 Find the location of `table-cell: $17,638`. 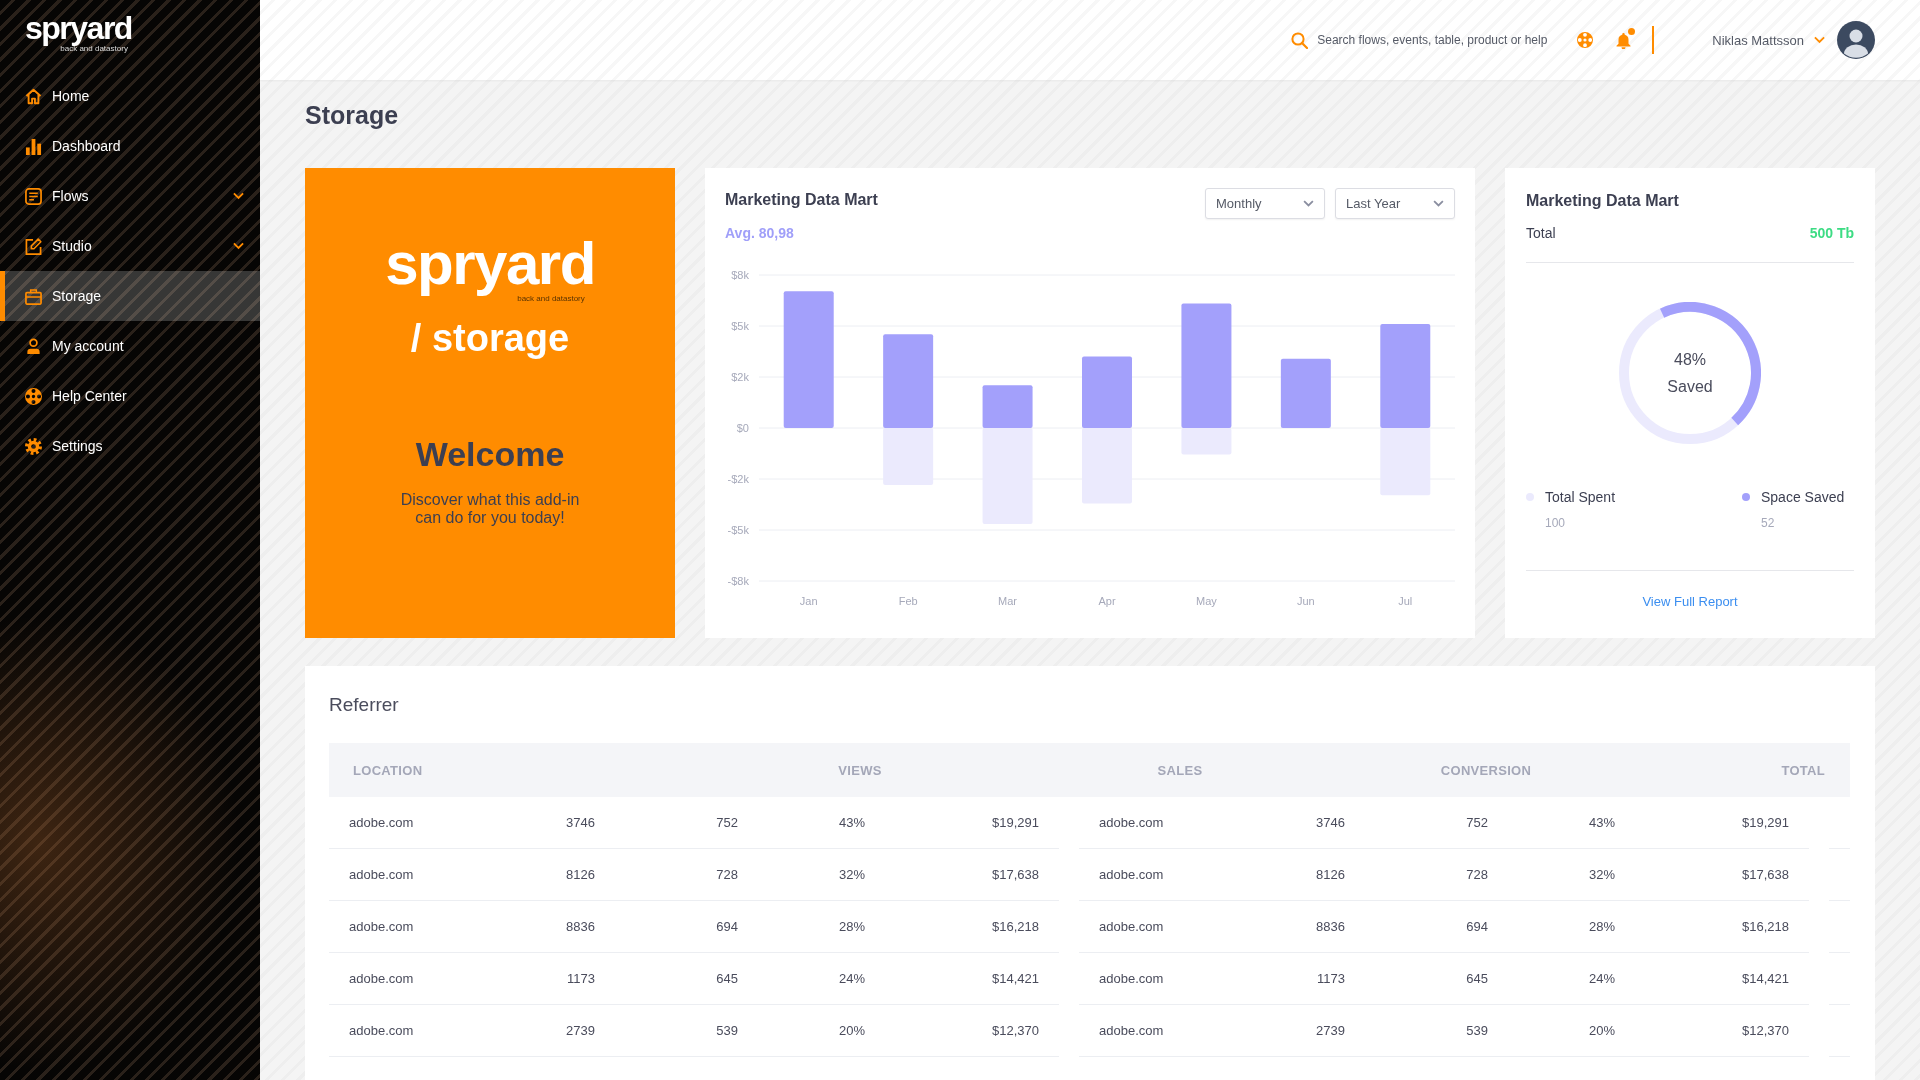

table-cell: $17,638 is located at coordinates (1765, 874).